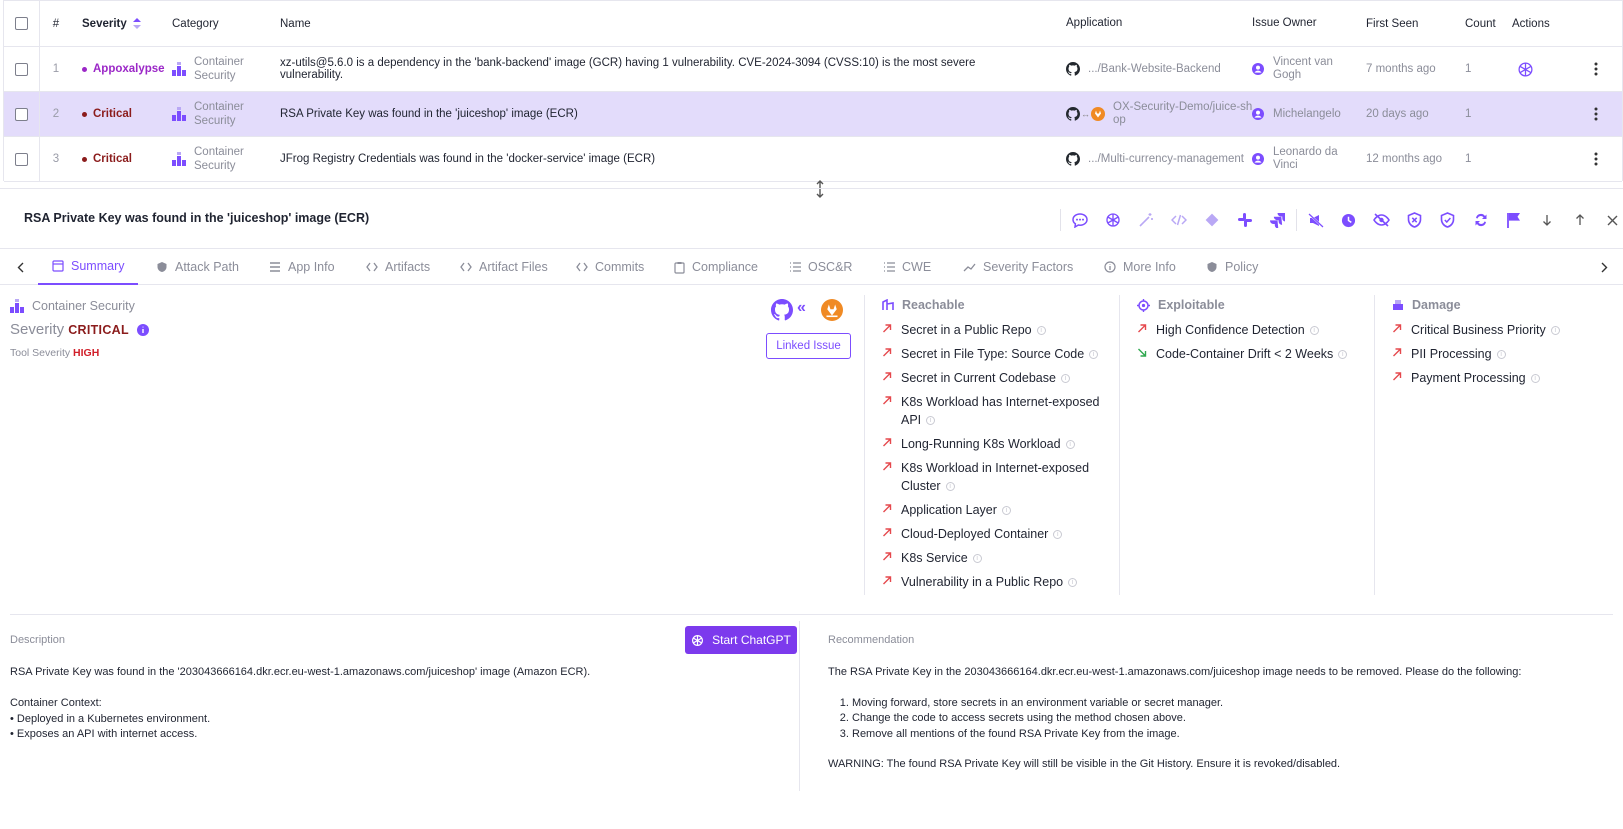  I want to click on git-button, so click(1211, 220).